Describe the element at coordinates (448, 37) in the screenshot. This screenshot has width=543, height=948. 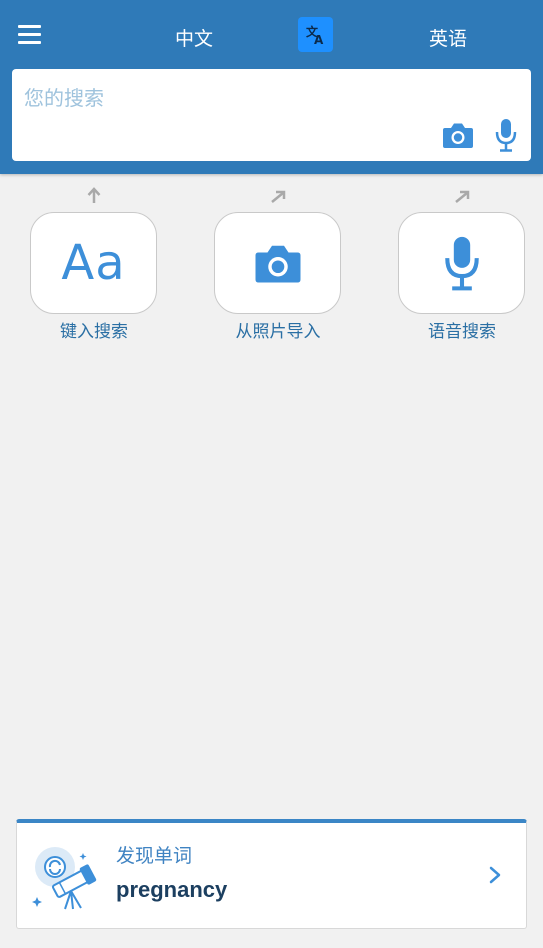
I see `target-language-selector: 英语` at that location.